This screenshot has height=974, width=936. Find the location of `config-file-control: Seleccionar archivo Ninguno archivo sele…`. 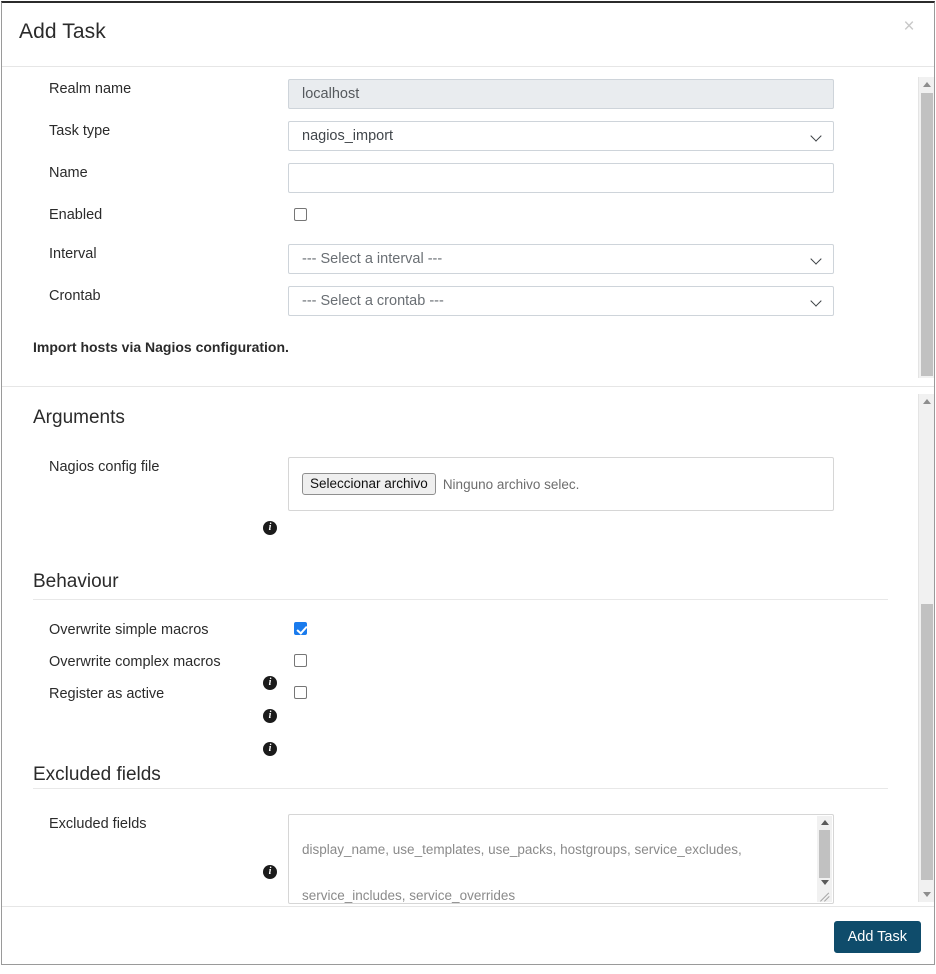

config-file-control: Seleccionar archivo Ninguno archivo sele… is located at coordinates (561, 484).